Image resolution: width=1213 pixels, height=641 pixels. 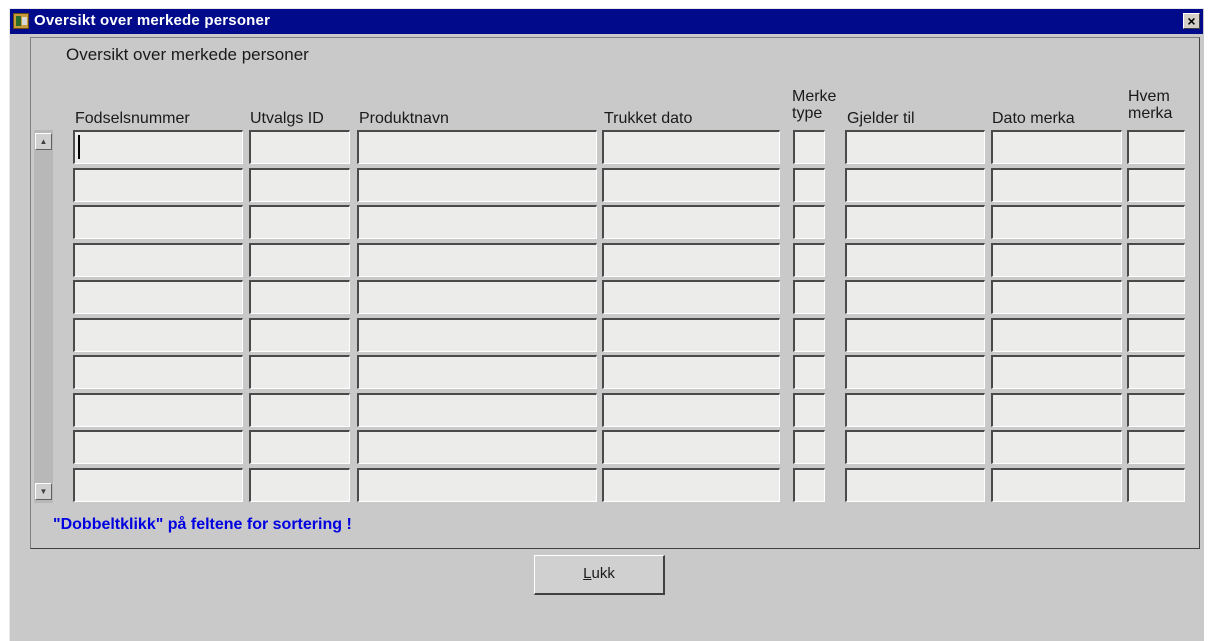 I want to click on close-button: Lukk, so click(x=599, y=575).